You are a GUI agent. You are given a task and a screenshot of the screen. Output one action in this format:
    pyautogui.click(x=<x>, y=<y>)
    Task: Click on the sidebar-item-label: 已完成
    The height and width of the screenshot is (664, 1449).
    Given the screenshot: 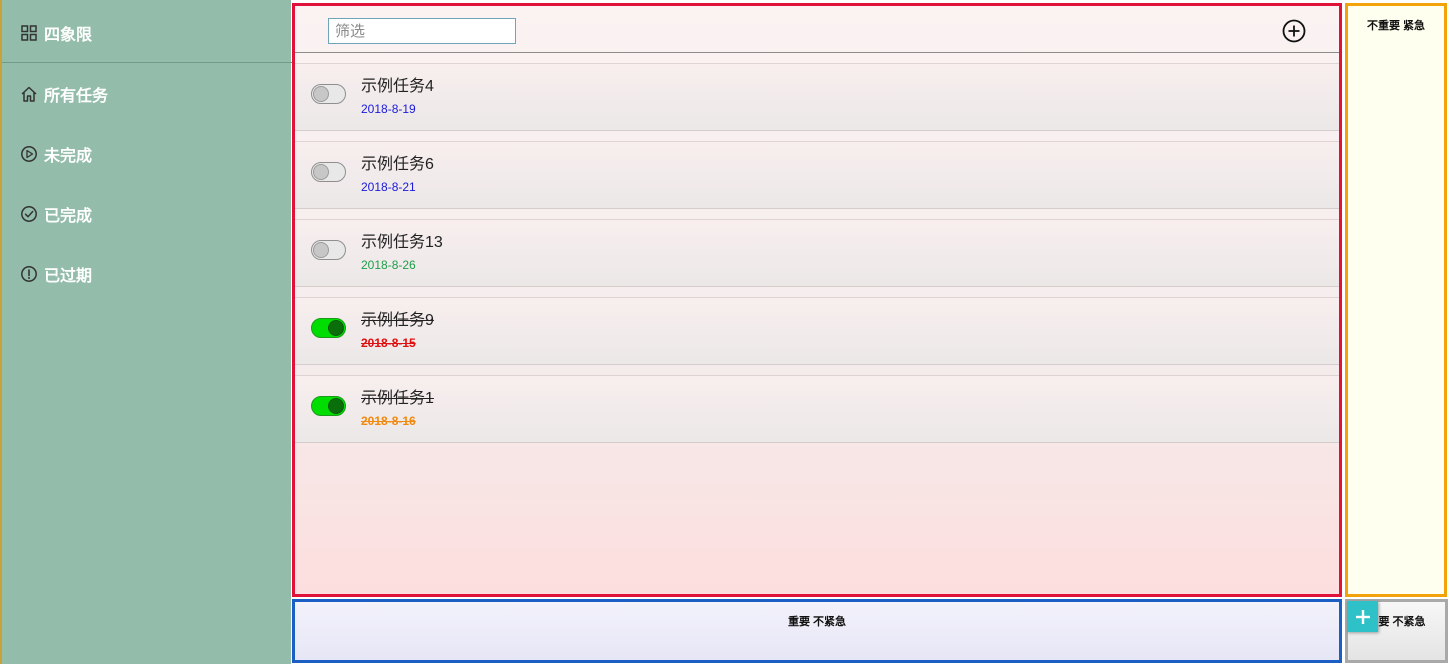 What is the action you would take?
    pyautogui.click(x=68, y=216)
    